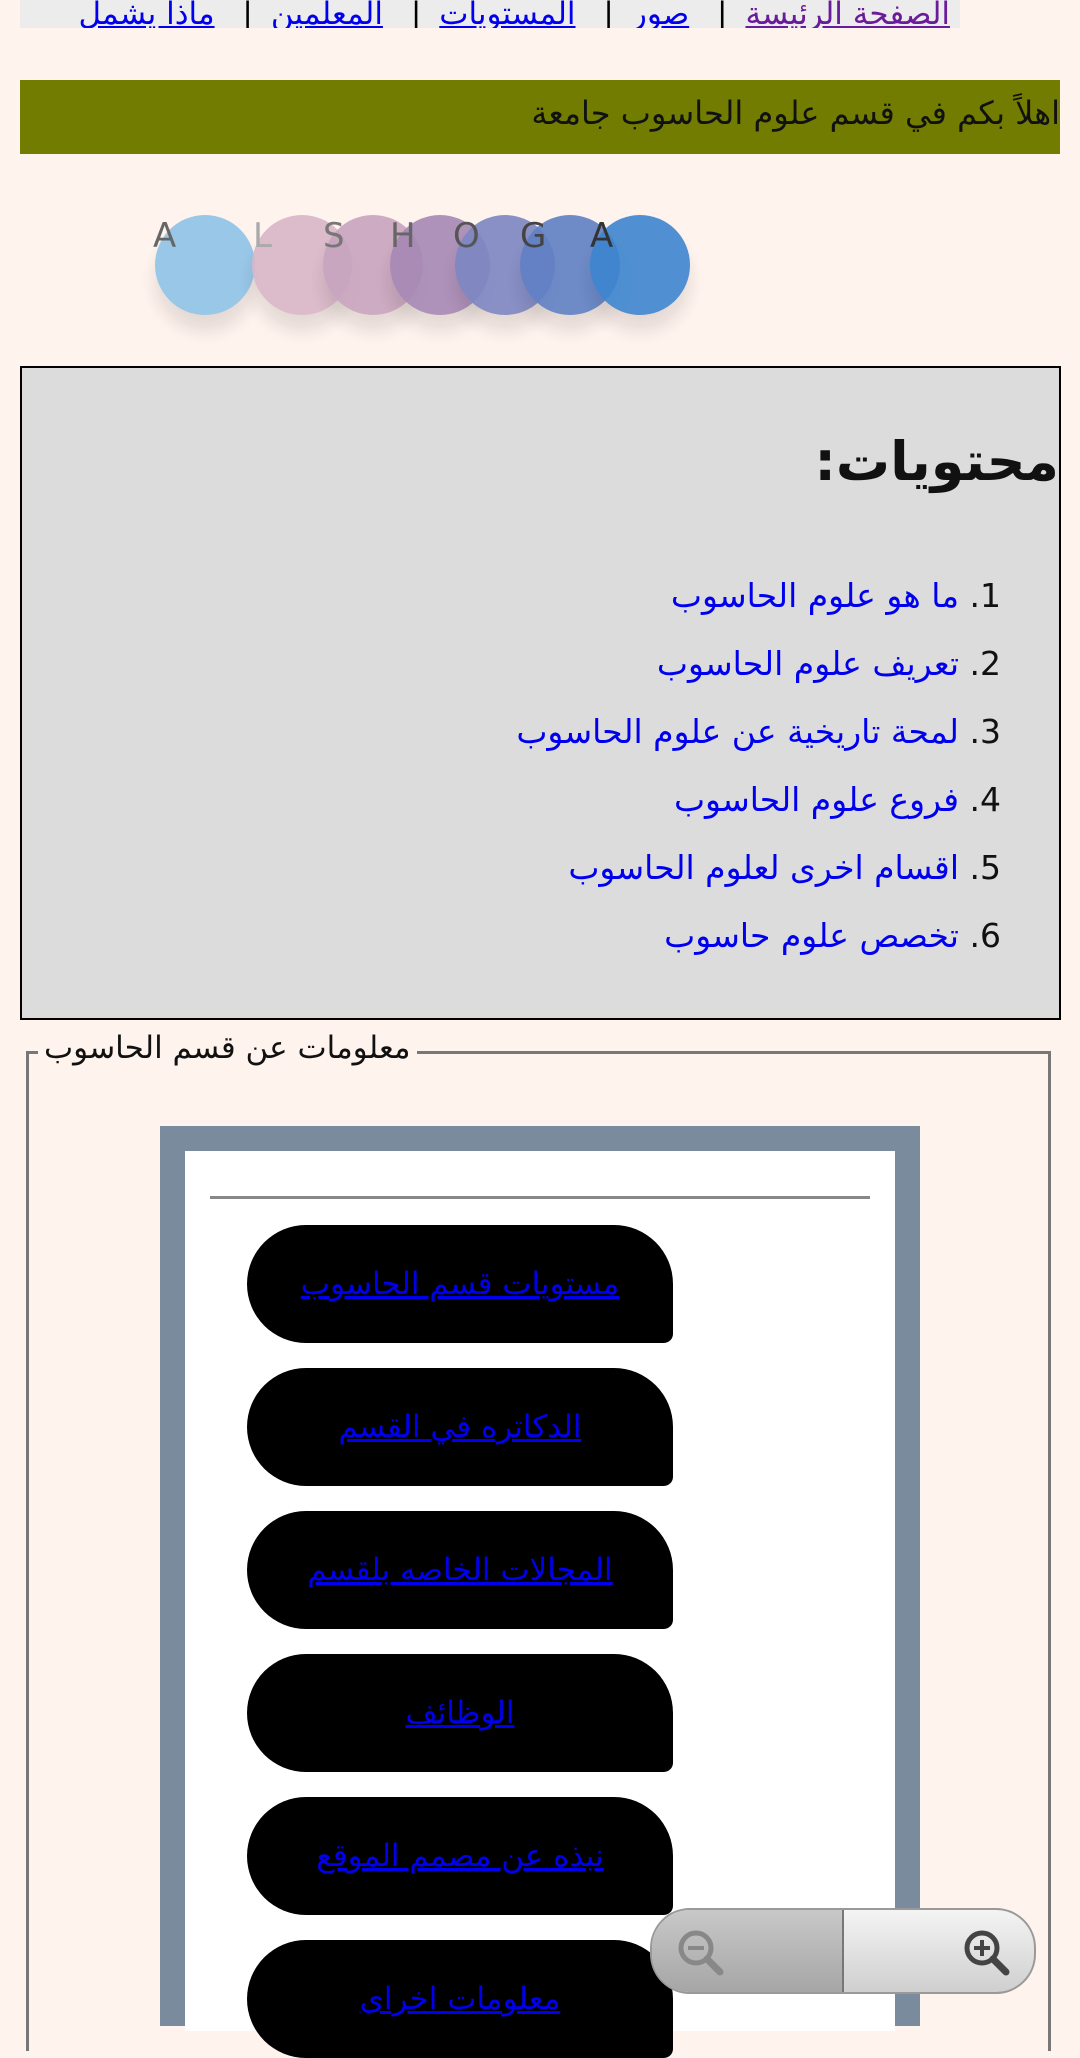 The width and height of the screenshot is (1080, 2058). I want to click on item-number: 2., so click(985, 663).